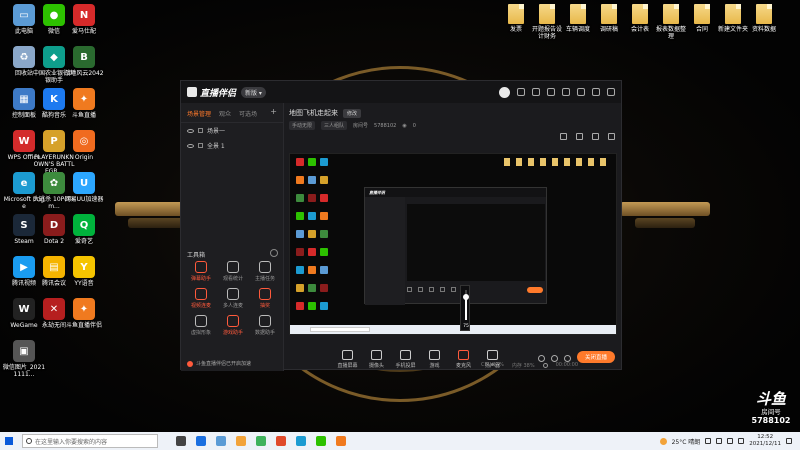  What do you see at coordinates (611, 92) in the screenshot?
I see `close-icon` at bounding box center [611, 92].